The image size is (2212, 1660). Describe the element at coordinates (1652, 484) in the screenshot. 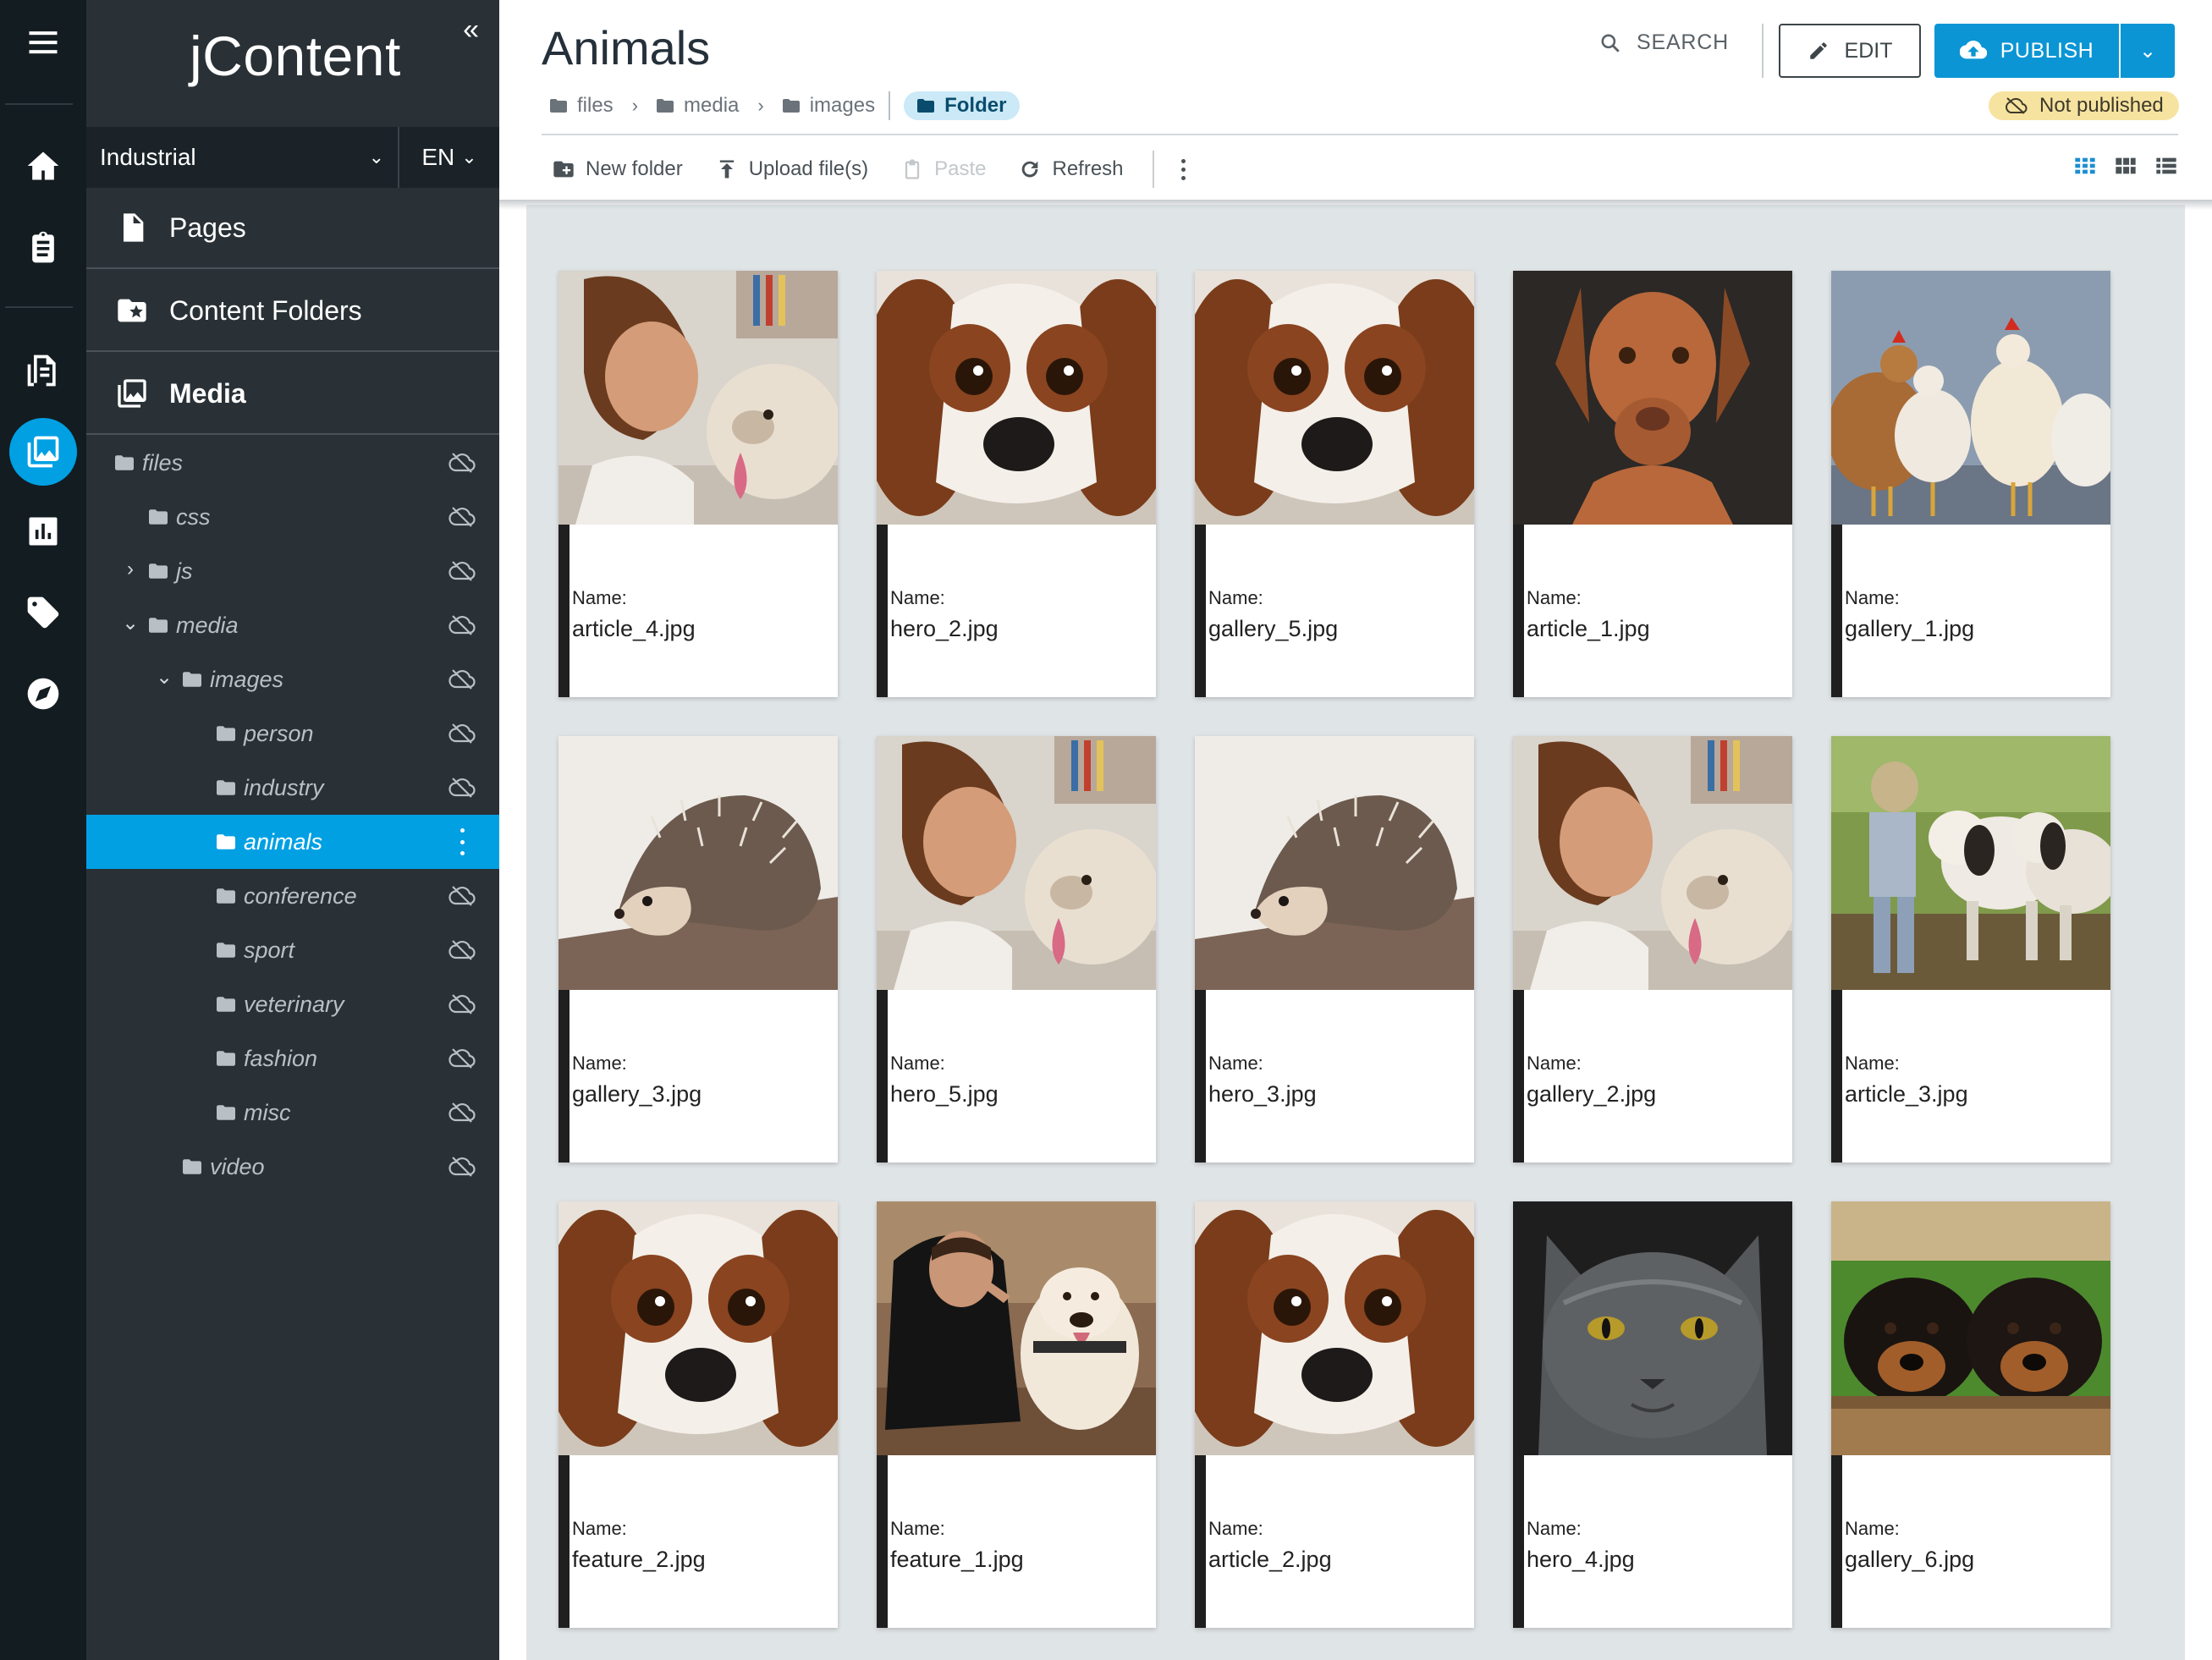

I see `file-card: Name: article_1.jpg` at that location.